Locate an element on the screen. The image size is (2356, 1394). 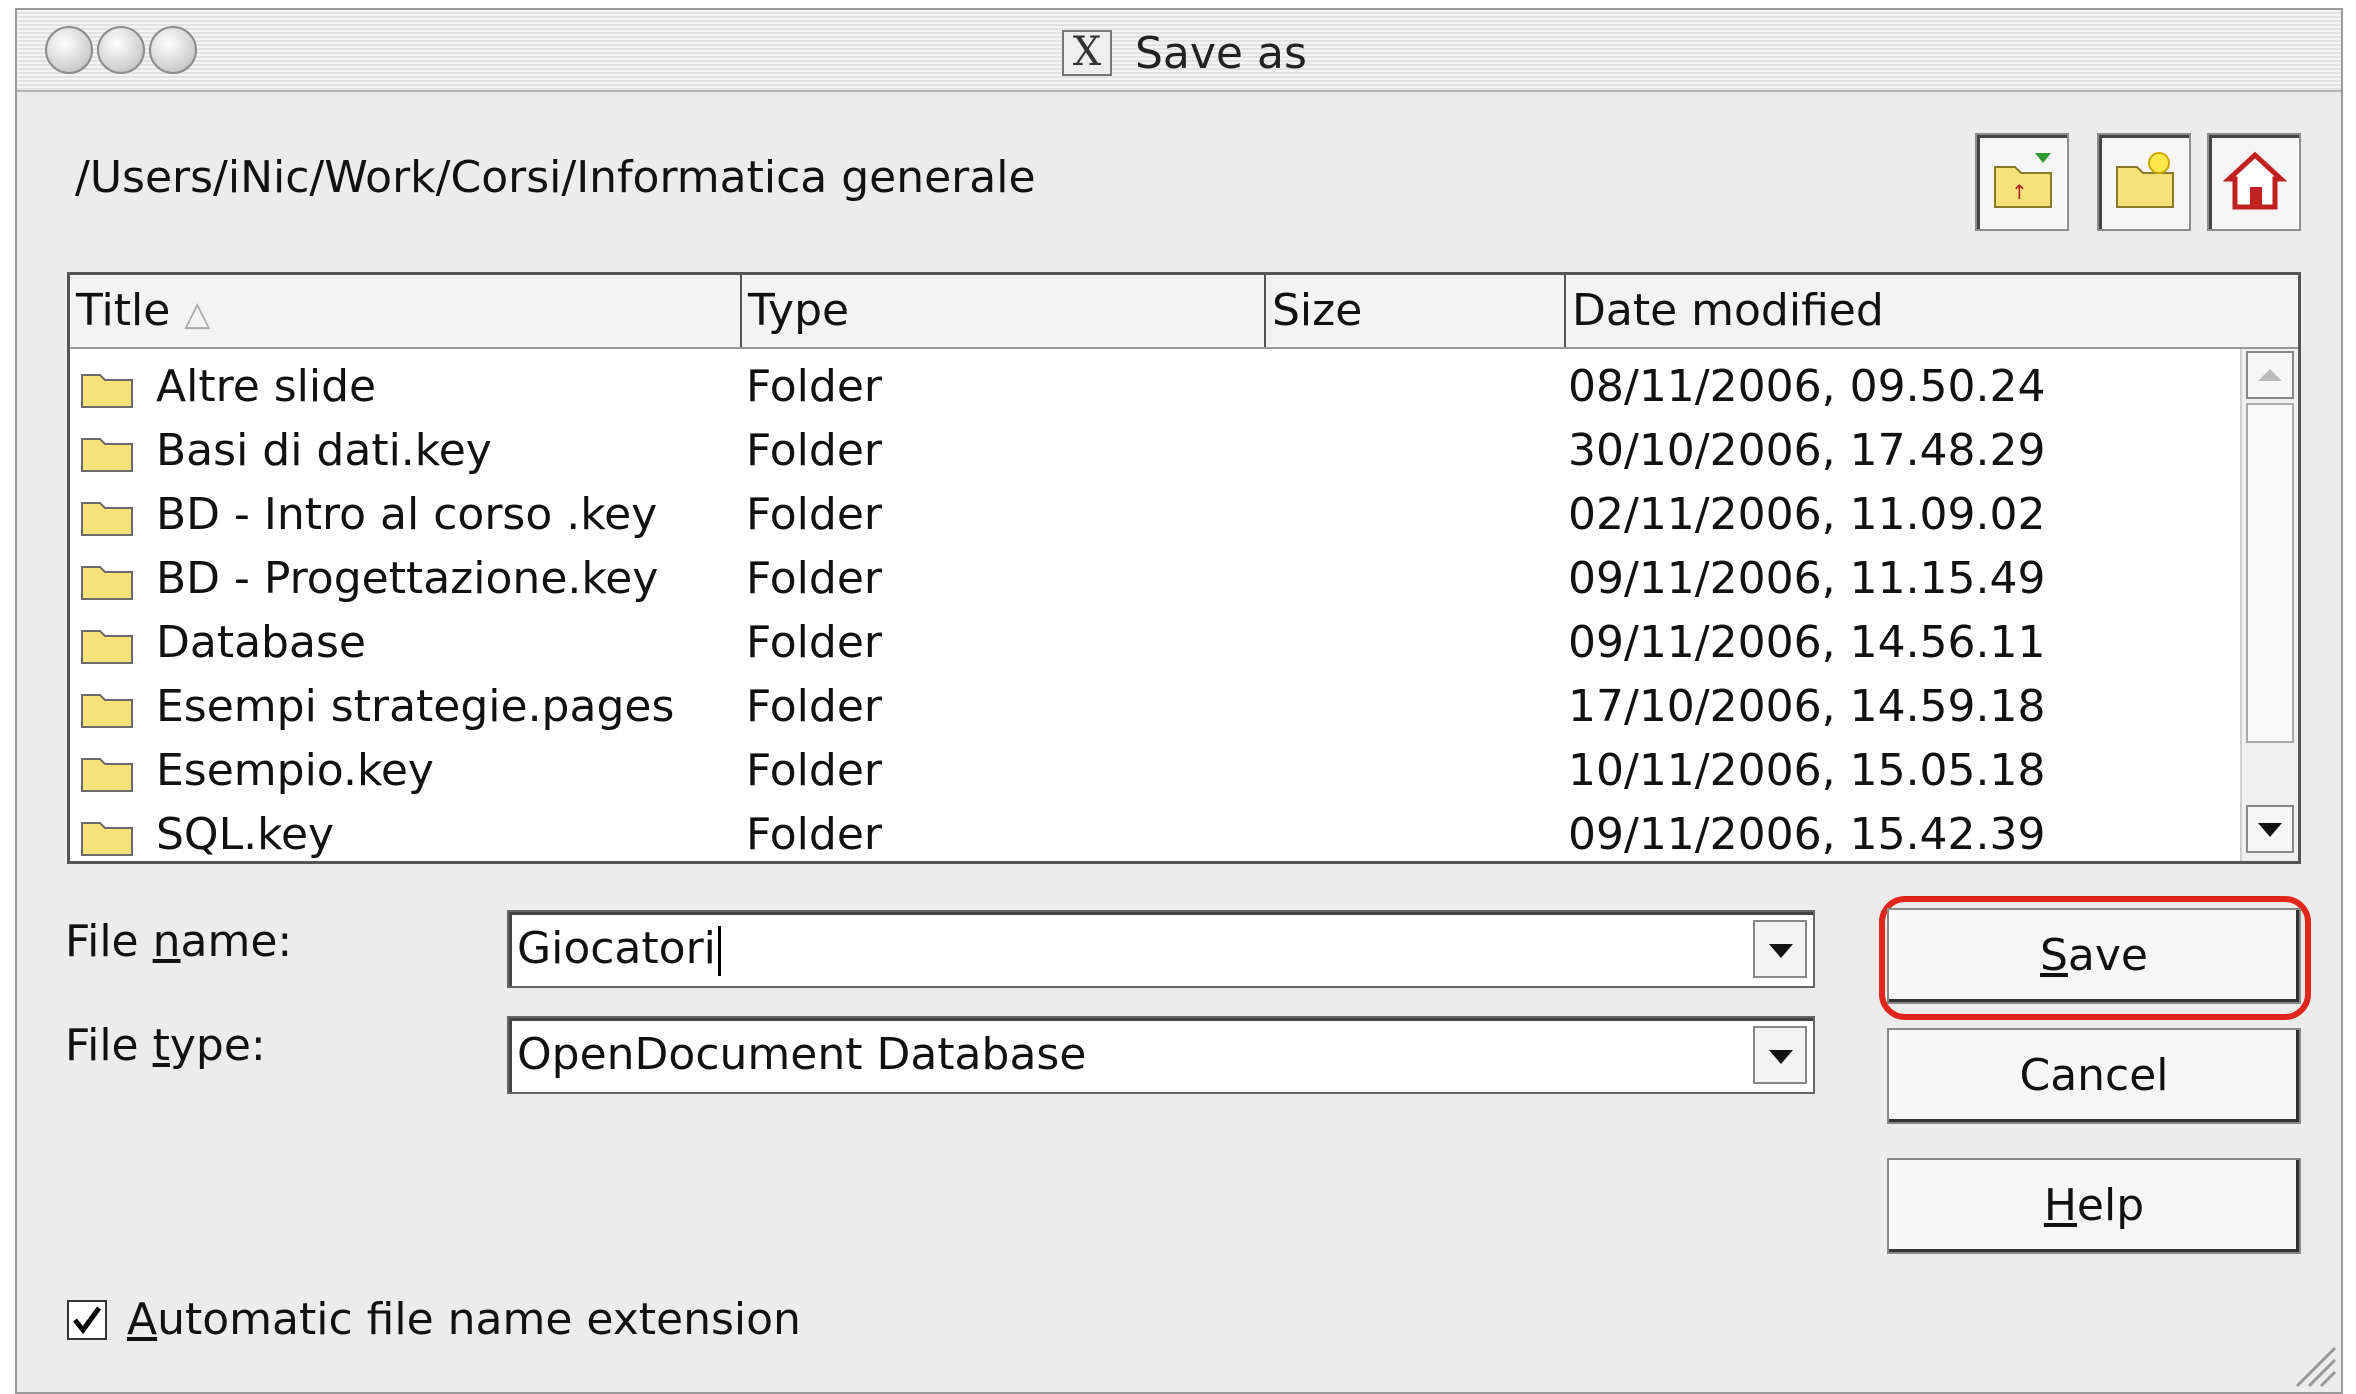
list-item: SQL.key Folder 09/11/2006, 15.42.39 is located at coordinates (1155, 832).